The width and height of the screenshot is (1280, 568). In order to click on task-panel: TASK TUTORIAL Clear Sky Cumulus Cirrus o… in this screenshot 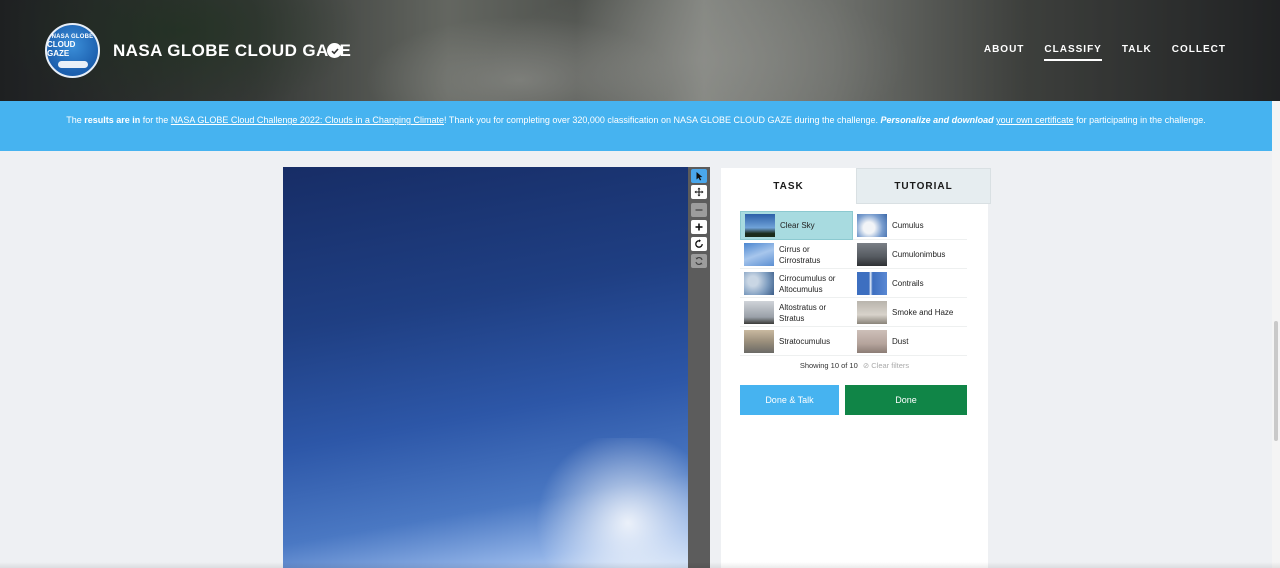, I will do `click(856, 368)`.